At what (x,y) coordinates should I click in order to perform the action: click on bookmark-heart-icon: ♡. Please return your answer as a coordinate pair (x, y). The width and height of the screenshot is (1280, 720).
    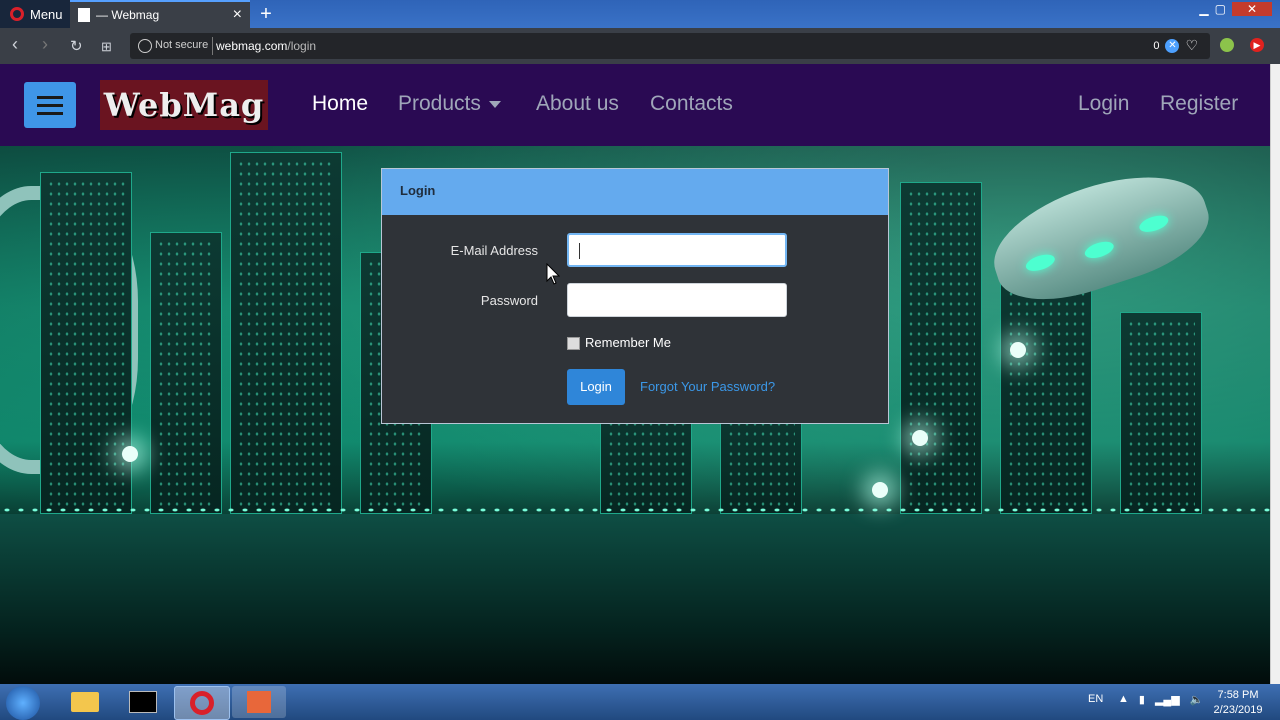
    Looking at the image, I should click on (1191, 45).